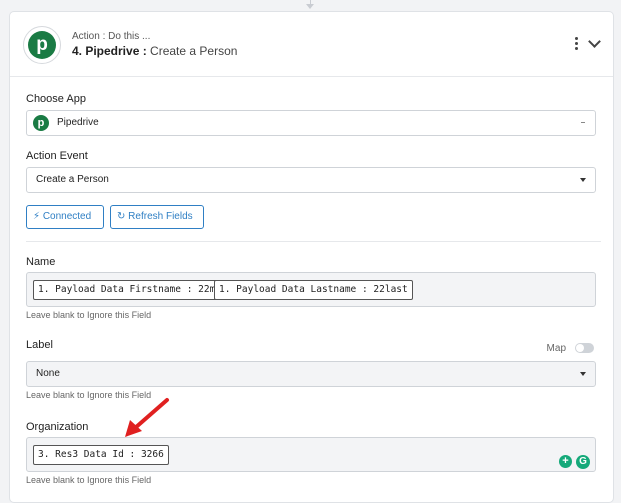 The width and height of the screenshot is (621, 503). Describe the element at coordinates (313, 241) in the screenshot. I see `section-divider` at that location.